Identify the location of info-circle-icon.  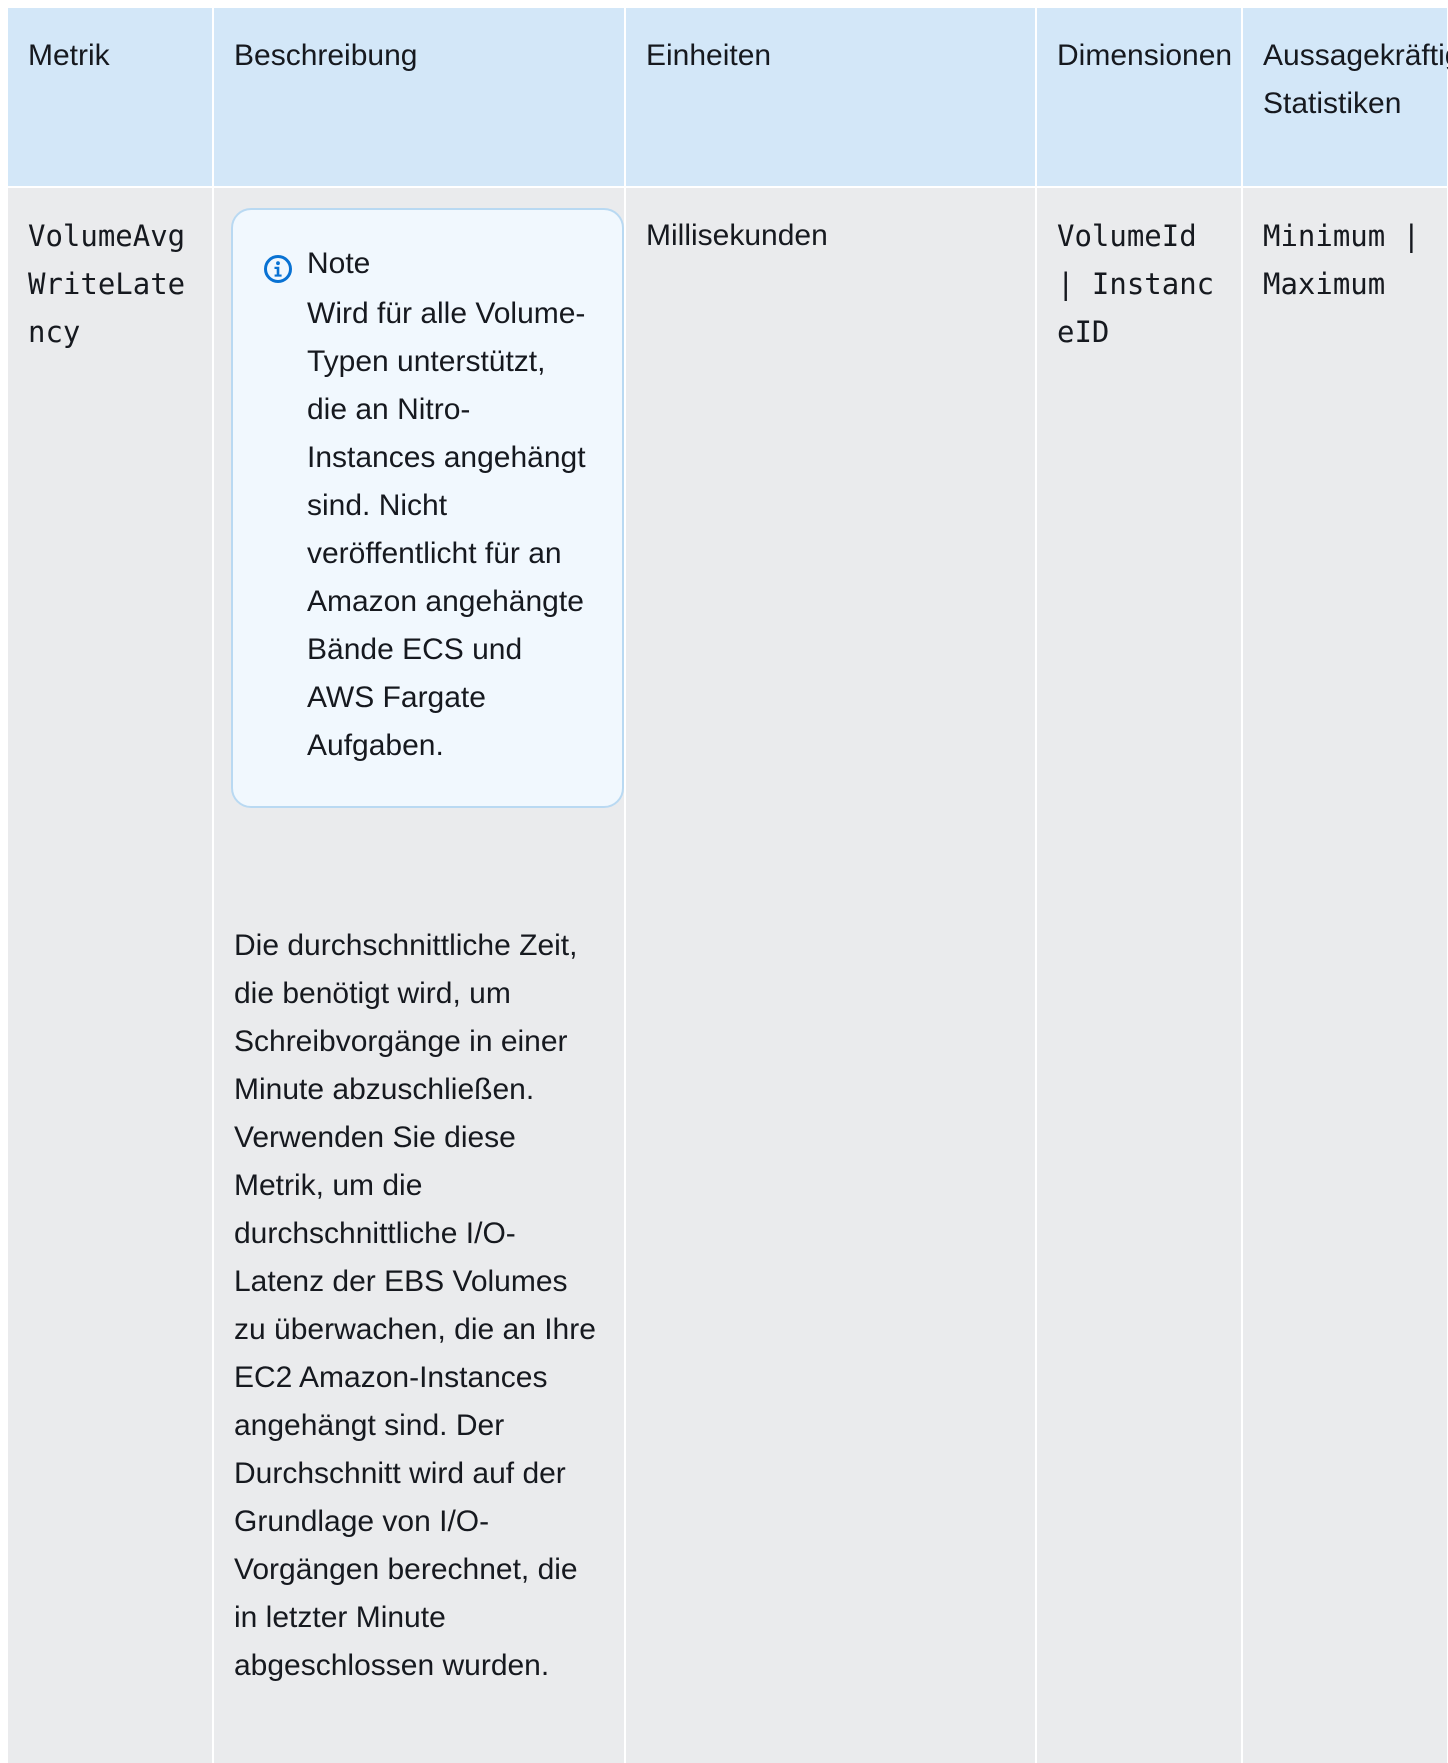
(278, 269).